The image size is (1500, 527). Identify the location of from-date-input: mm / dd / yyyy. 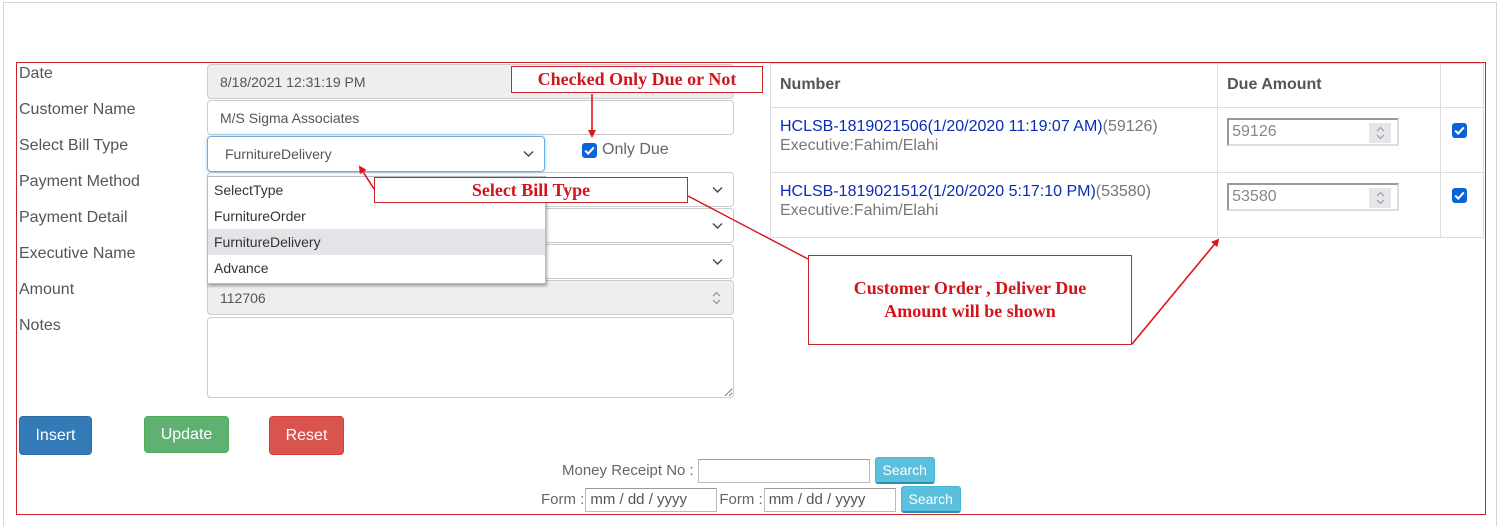
(651, 499).